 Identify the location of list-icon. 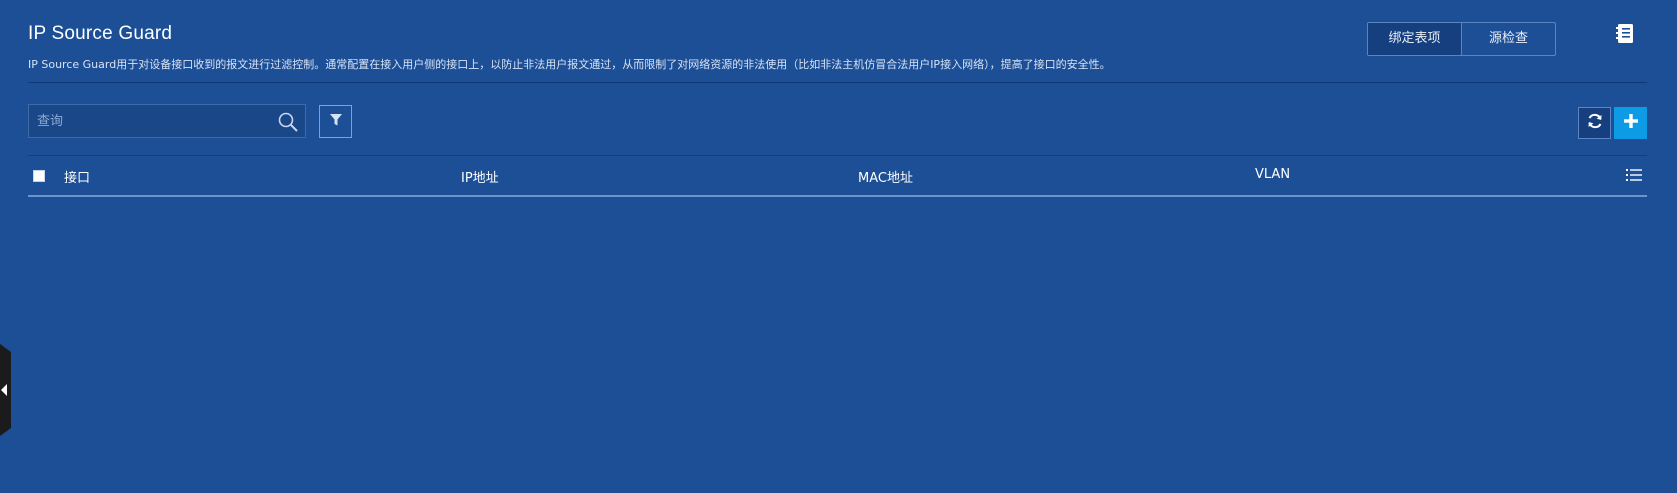
(1634, 174).